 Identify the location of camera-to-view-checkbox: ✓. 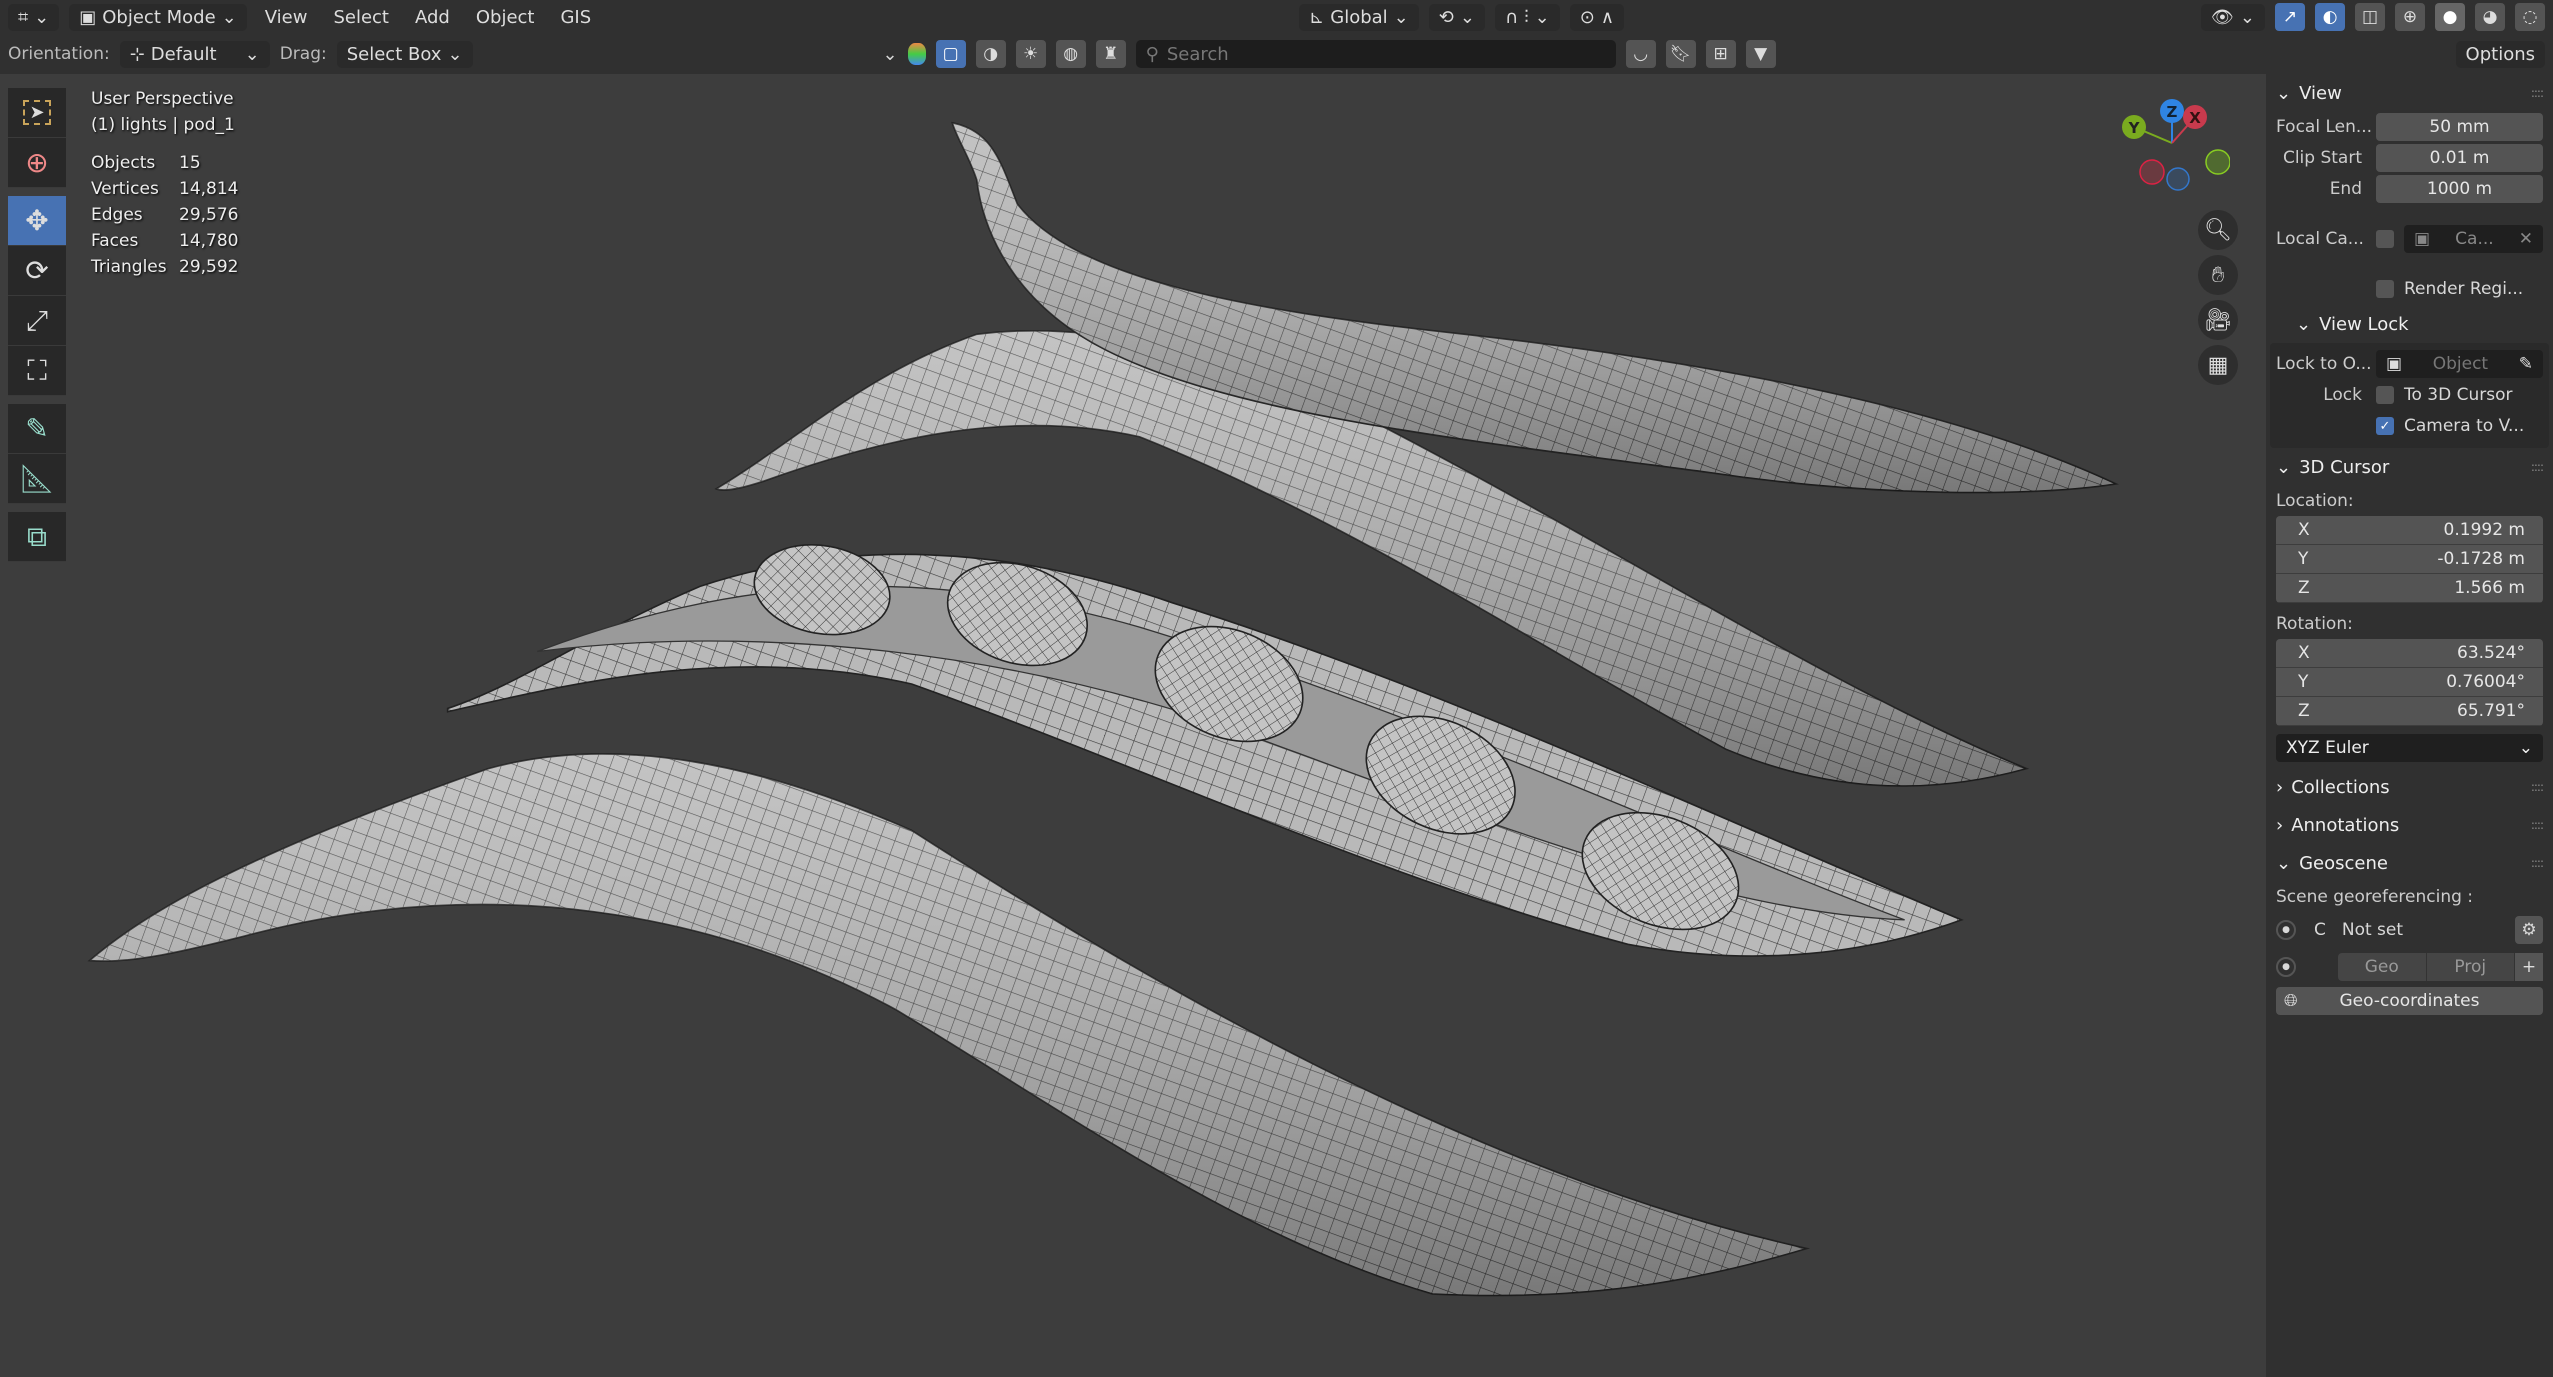
(2385, 426).